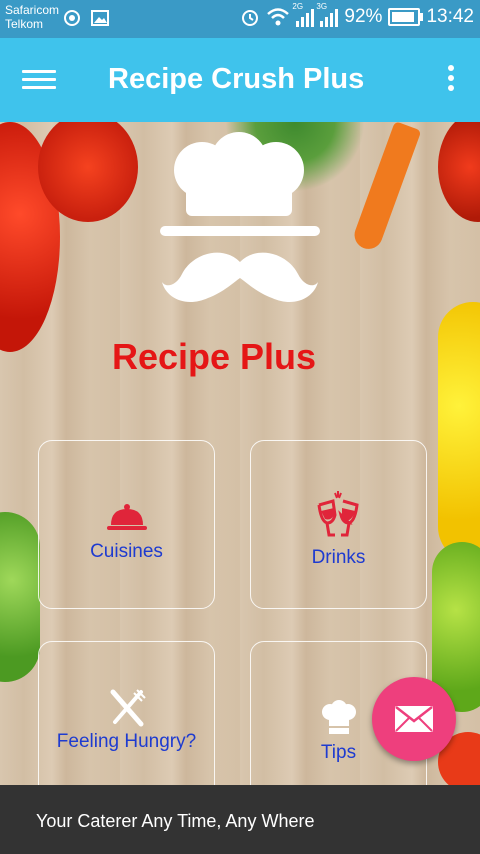 The width and height of the screenshot is (480, 854). Describe the element at coordinates (450, 16) in the screenshot. I see `clock: 13:42` at that location.